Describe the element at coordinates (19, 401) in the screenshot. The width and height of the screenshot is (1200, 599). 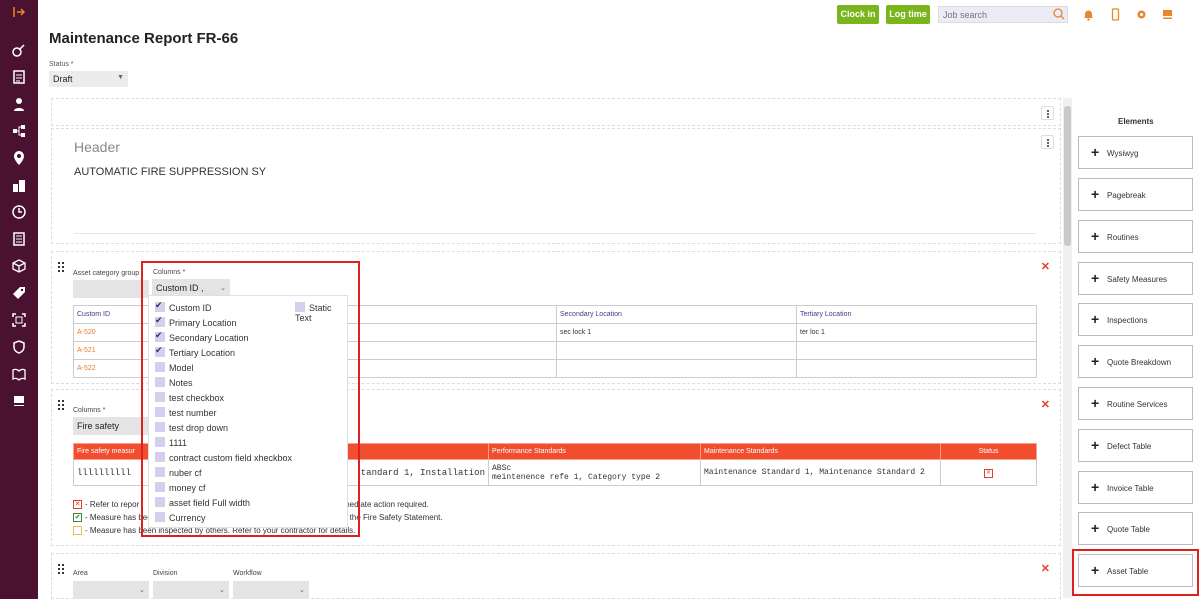
I see `bookmark-icon` at that location.